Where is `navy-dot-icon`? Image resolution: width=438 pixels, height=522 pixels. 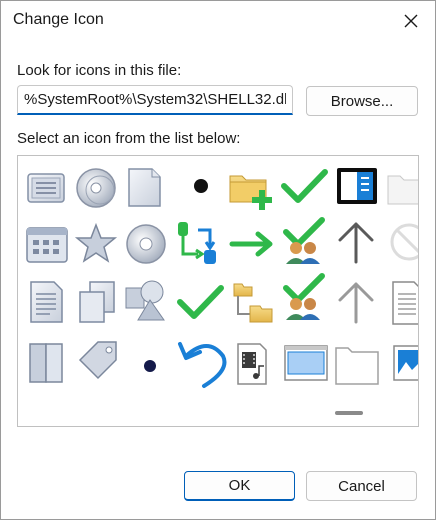
navy-dot-icon is located at coordinates (150, 366).